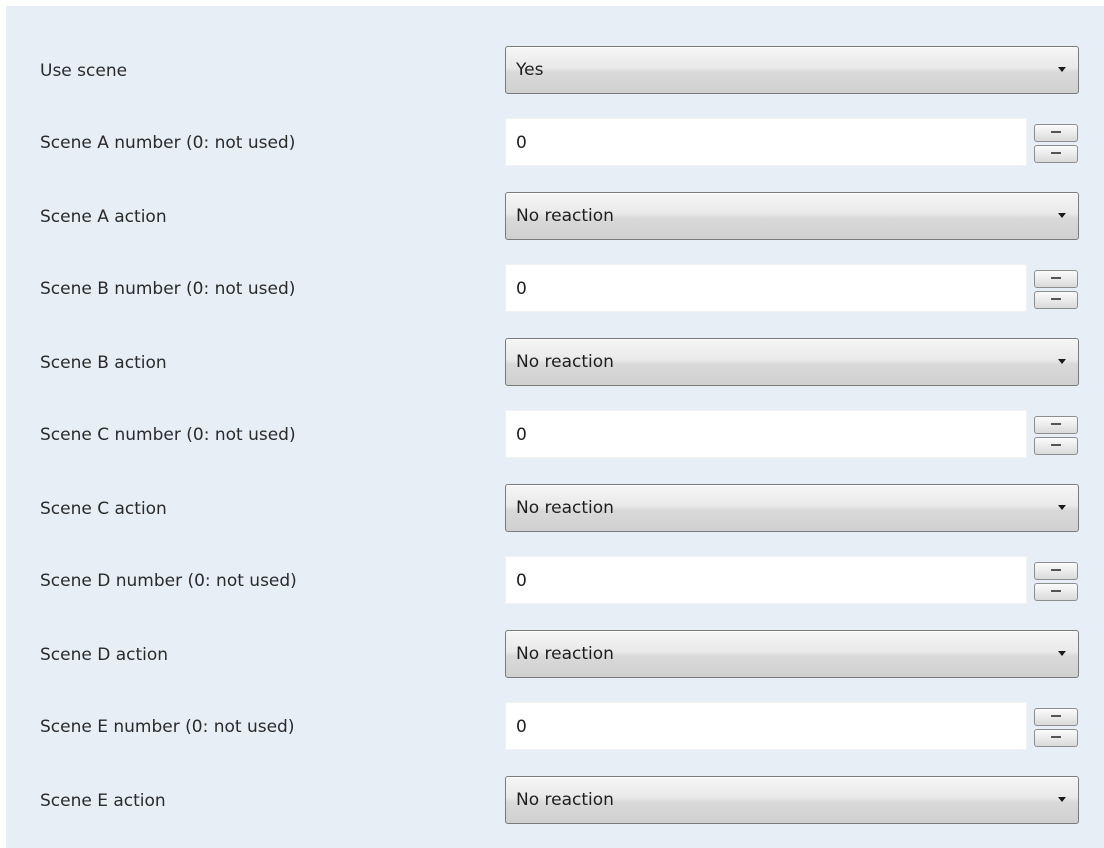 This screenshot has width=1104, height=848. What do you see at coordinates (521, 143) in the screenshot?
I see `scene-a-number-value: 0` at bounding box center [521, 143].